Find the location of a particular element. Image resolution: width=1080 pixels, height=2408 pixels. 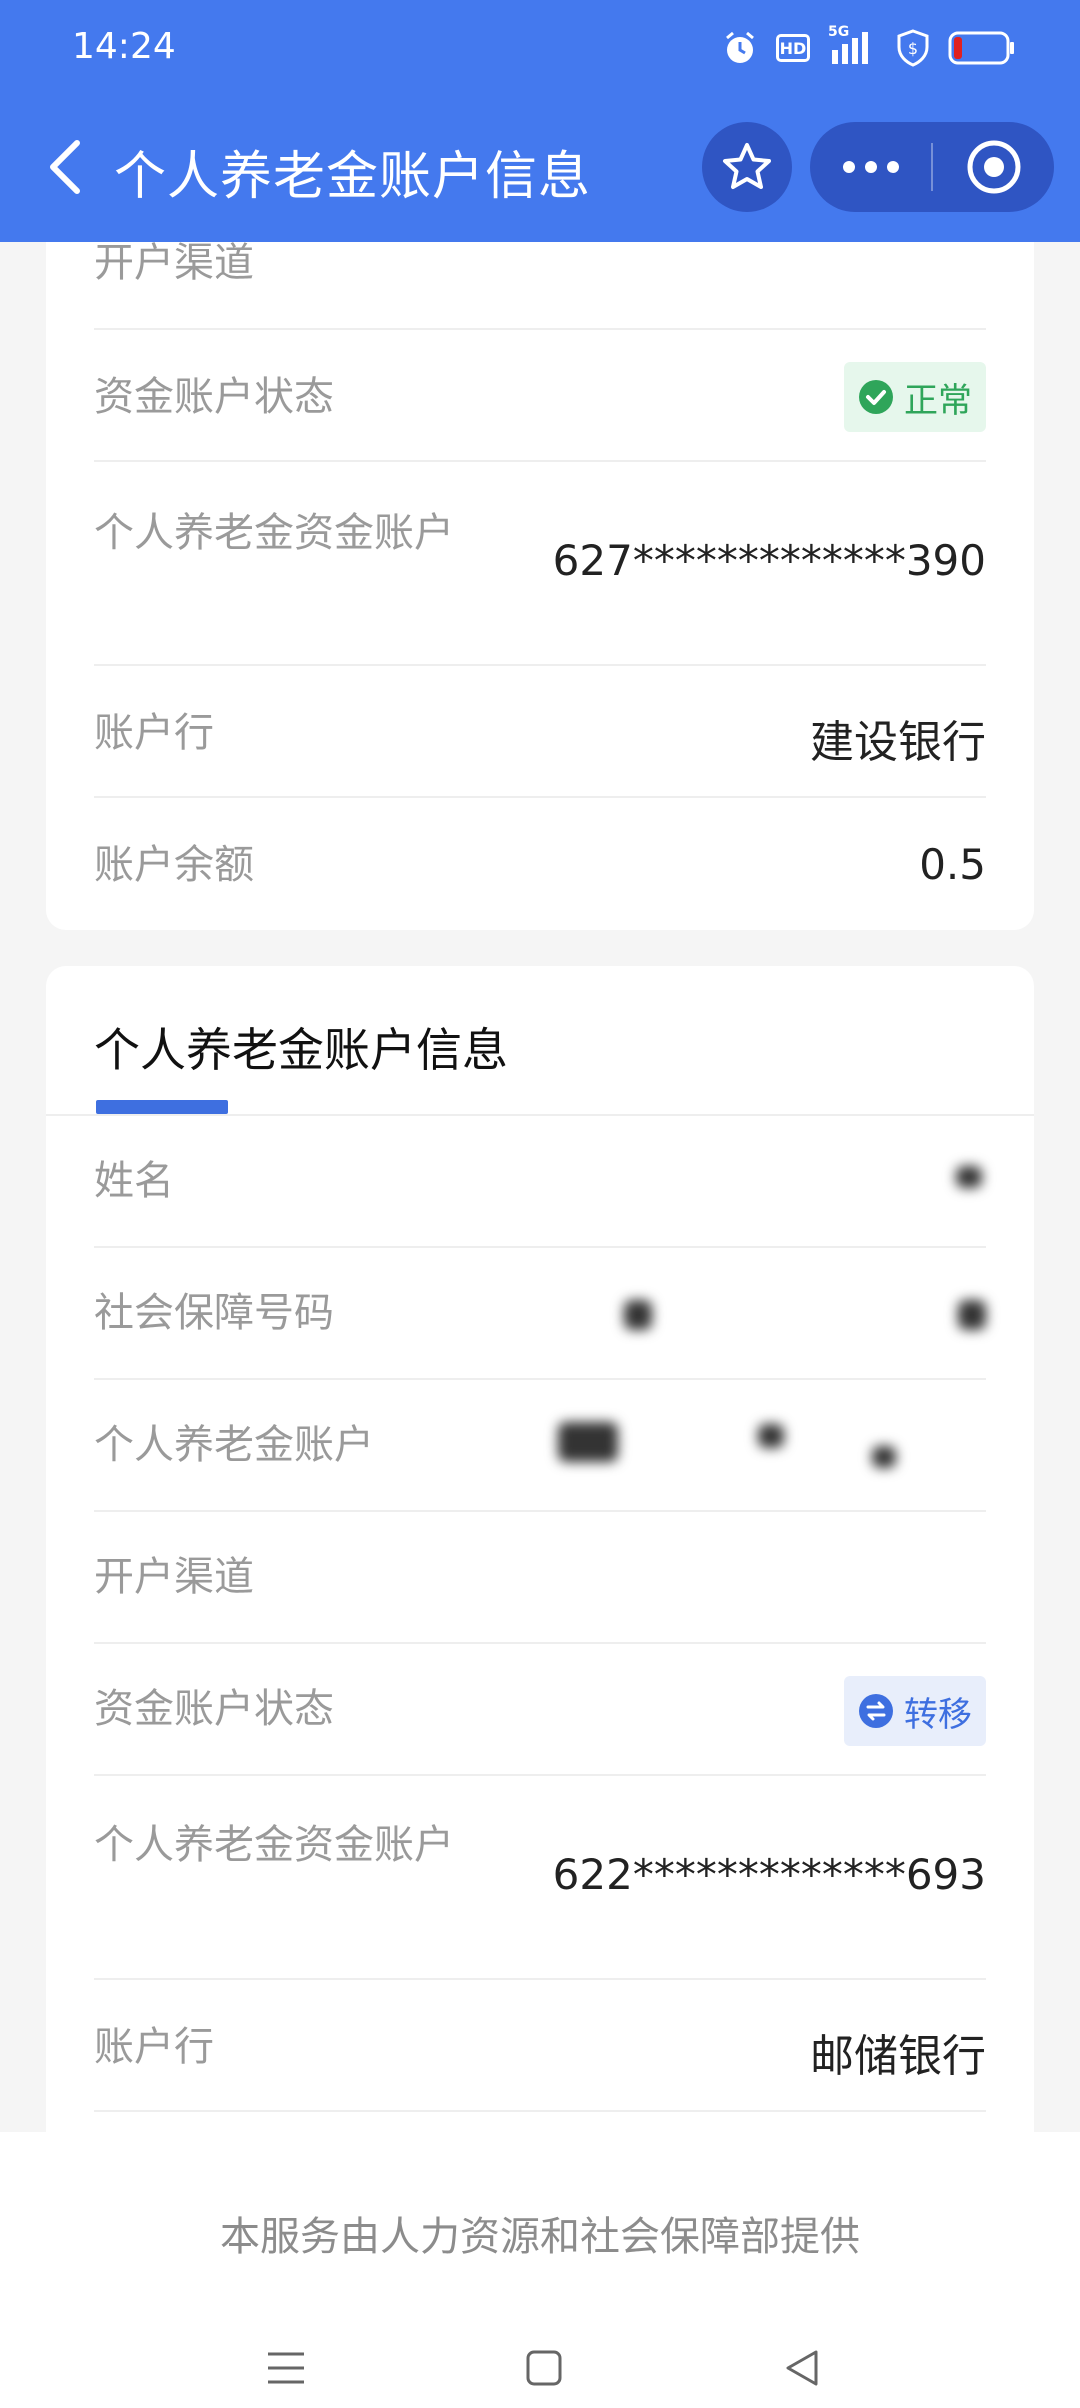

status-badge-label: 转移 is located at coordinates (938, 1714).